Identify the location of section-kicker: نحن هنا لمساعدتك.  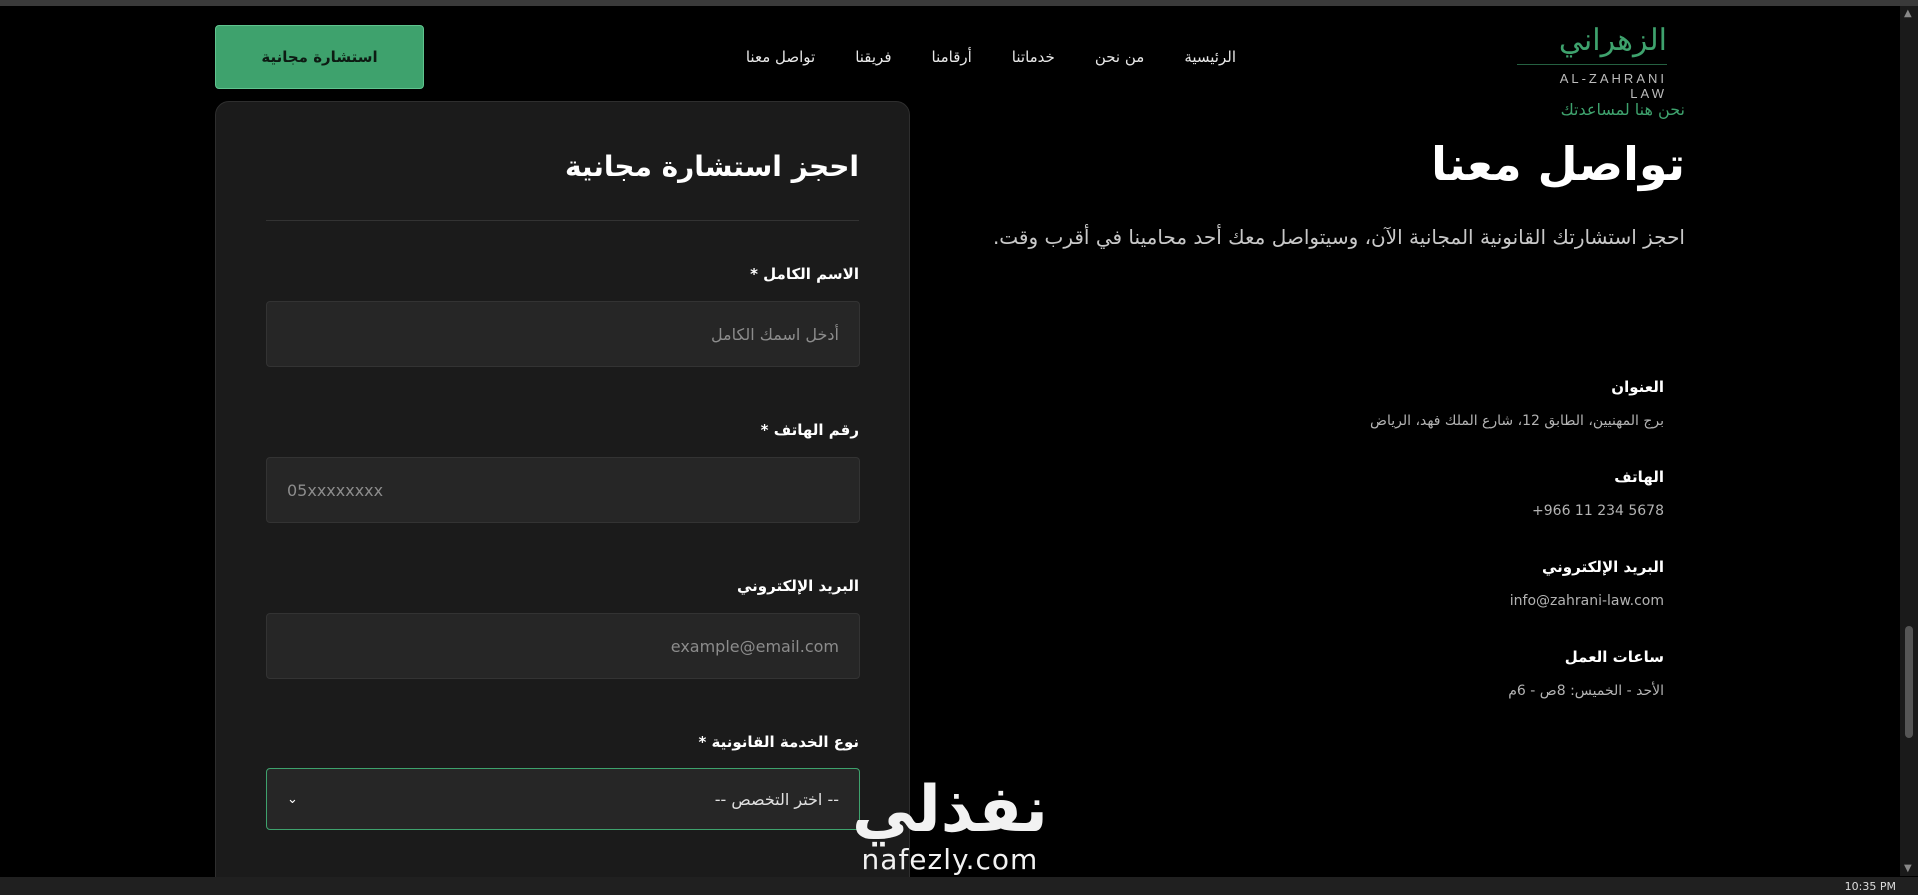
(1622, 109).